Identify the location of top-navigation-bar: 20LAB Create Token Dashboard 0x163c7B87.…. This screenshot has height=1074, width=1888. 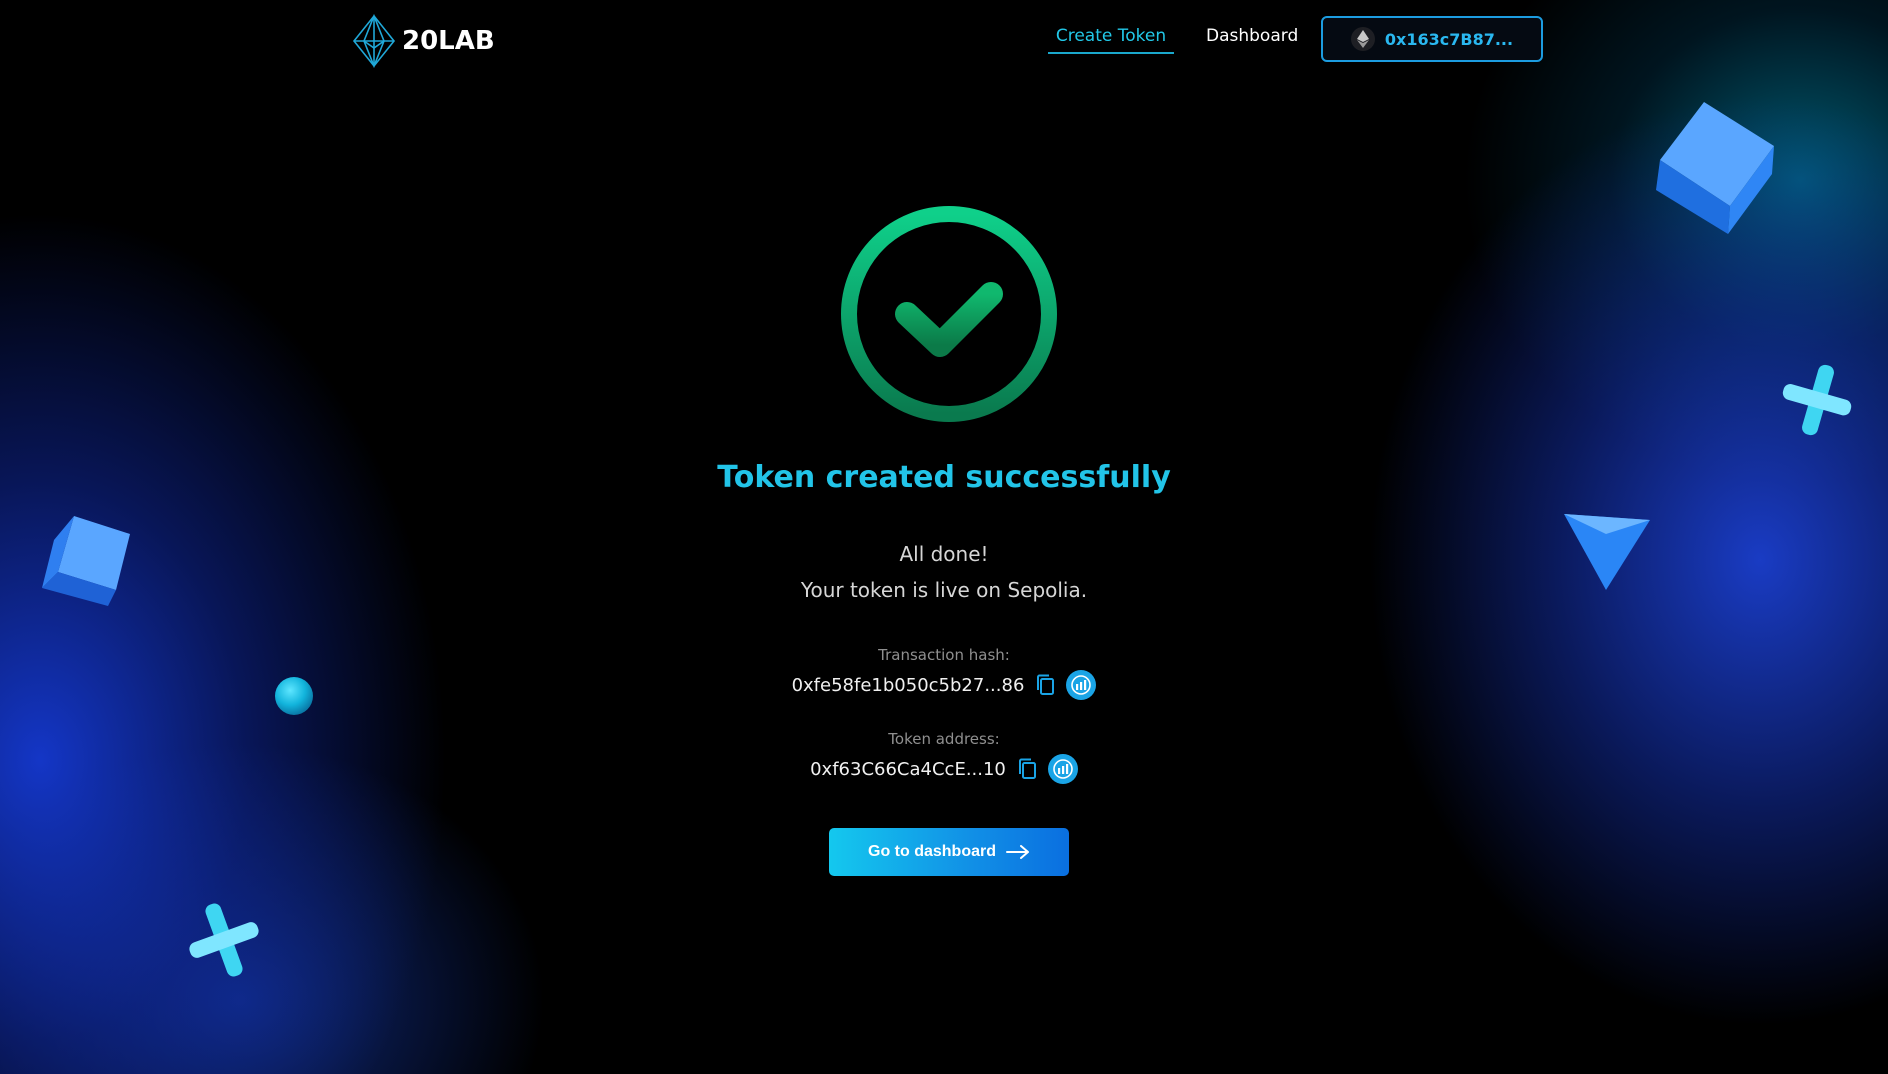
(944, 40).